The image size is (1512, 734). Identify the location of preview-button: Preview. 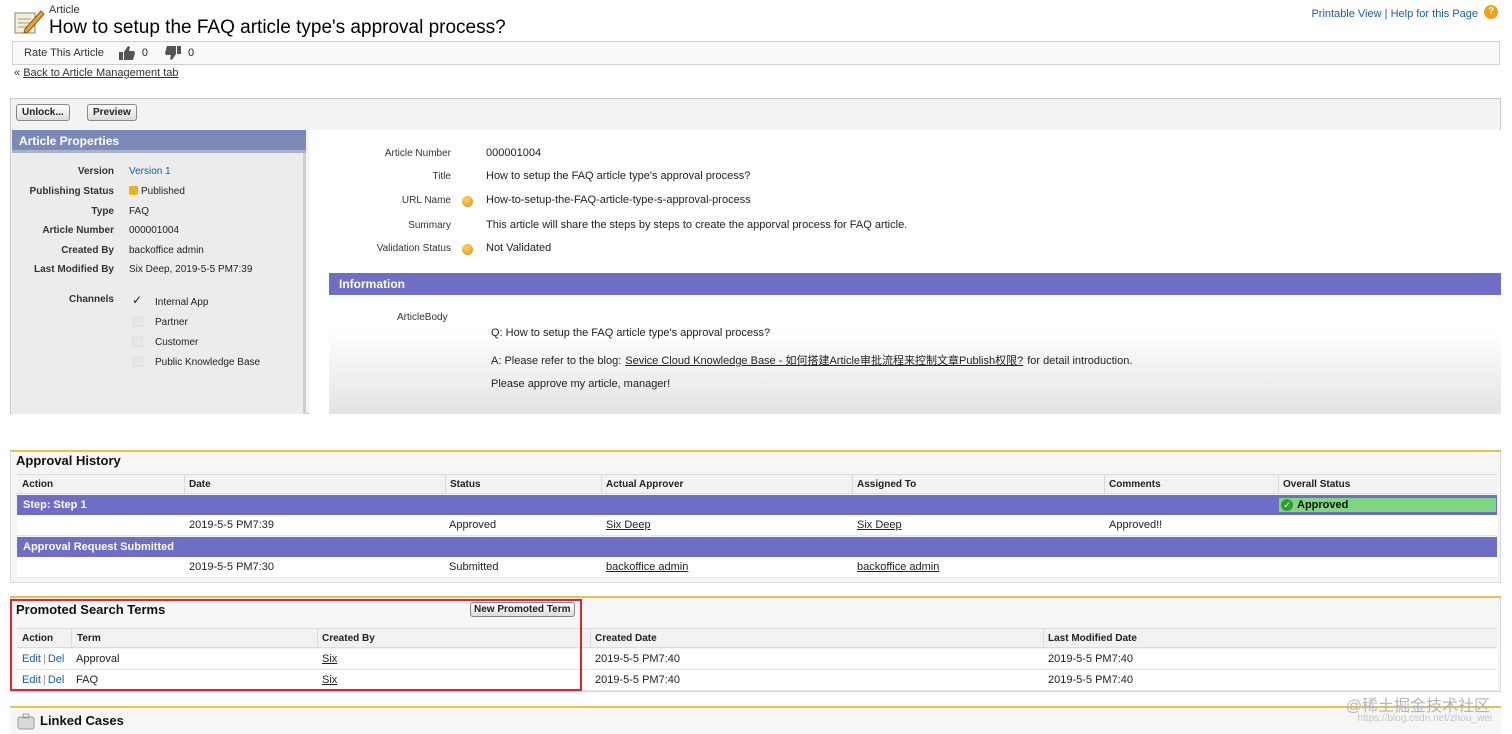
(112, 112).